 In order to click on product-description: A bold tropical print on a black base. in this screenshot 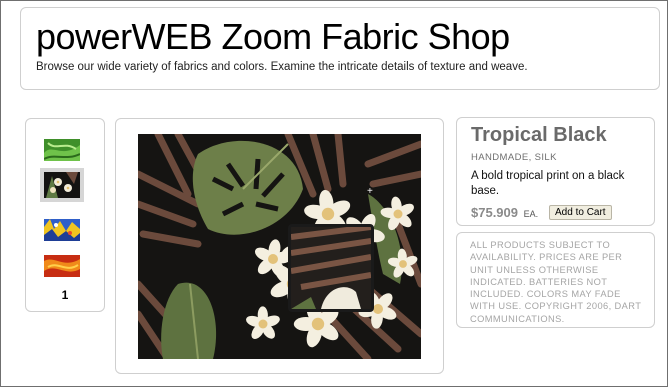, I will do `click(548, 183)`.